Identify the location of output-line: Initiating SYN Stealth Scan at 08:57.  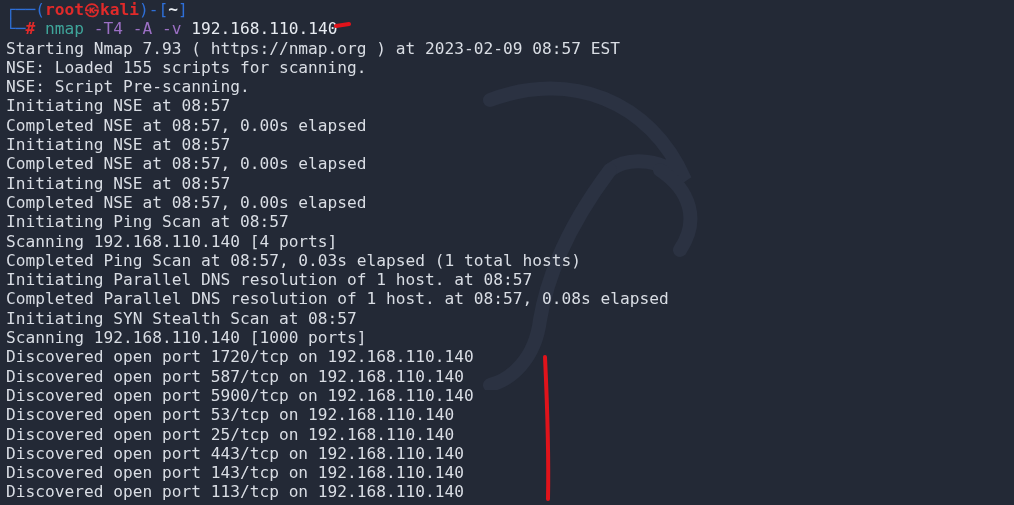
(181, 318).